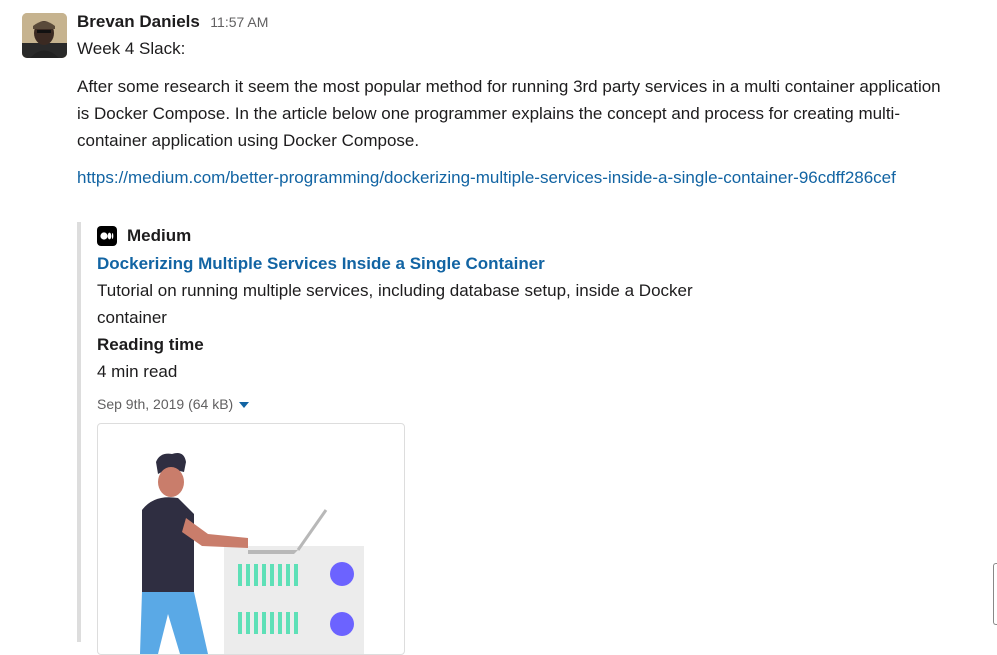  I want to click on unfurl-field-title: Reading time, so click(150, 344).